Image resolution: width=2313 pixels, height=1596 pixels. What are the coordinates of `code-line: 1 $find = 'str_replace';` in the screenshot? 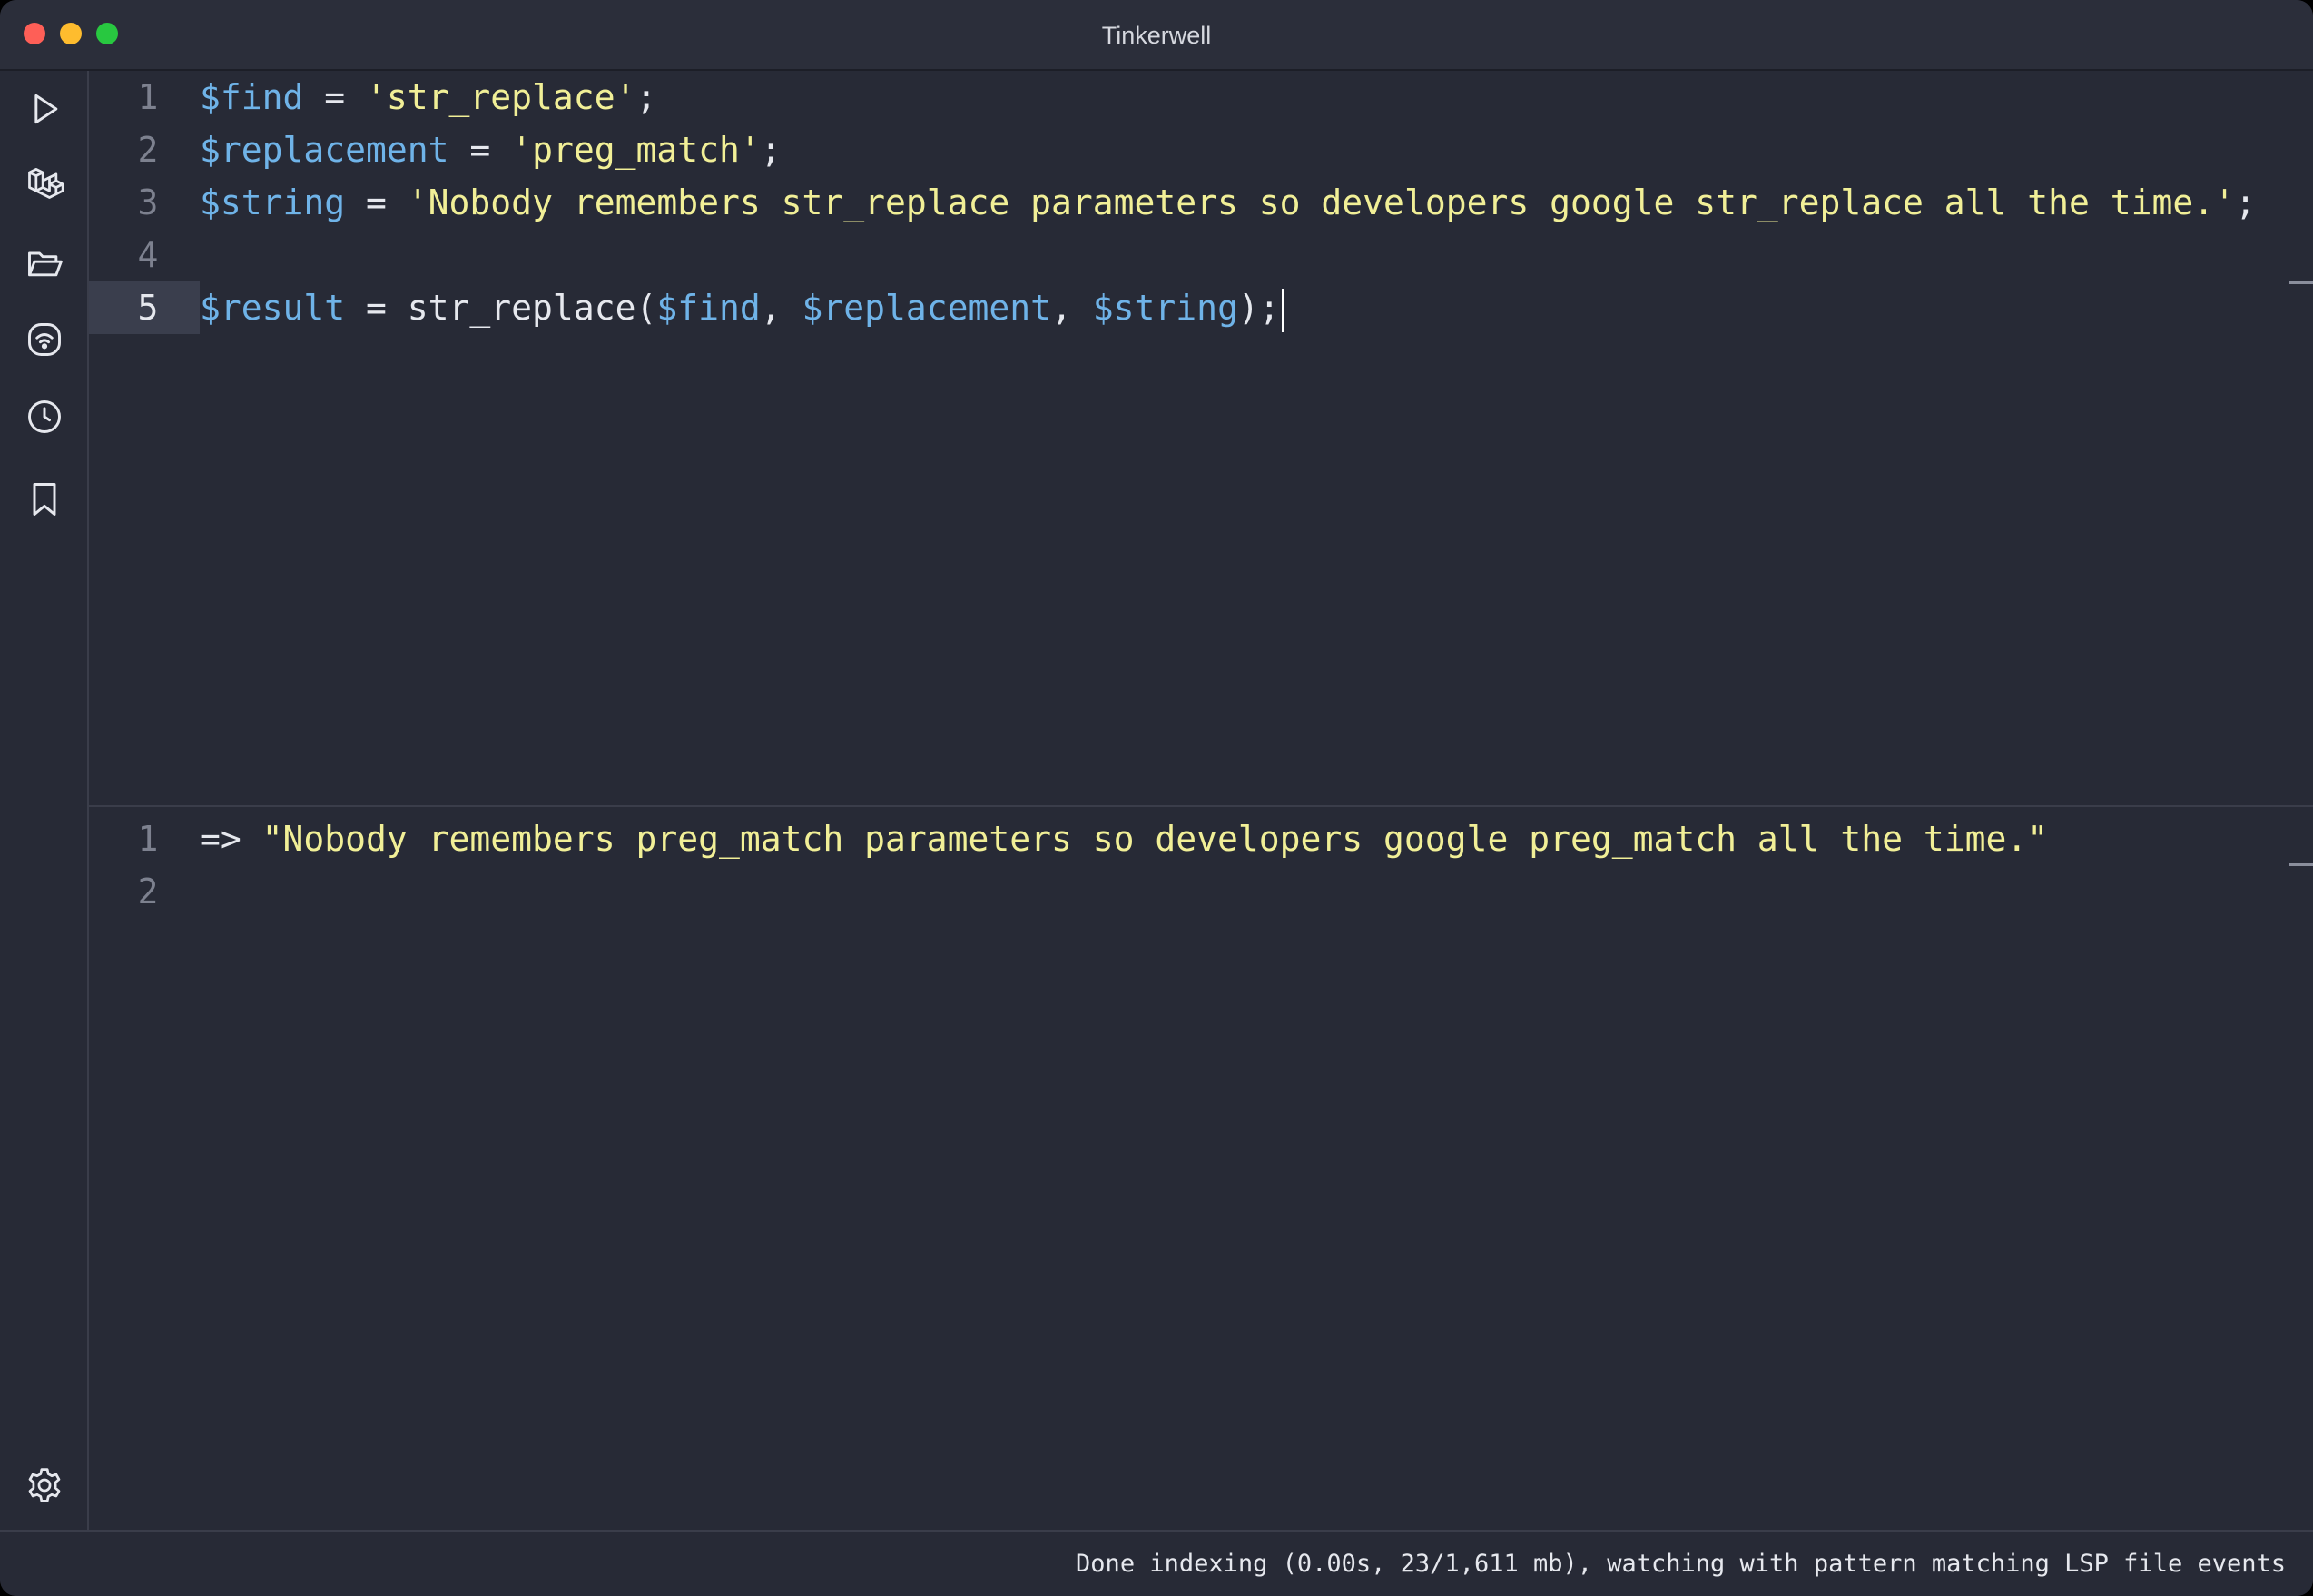 It's located at (1201, 97).